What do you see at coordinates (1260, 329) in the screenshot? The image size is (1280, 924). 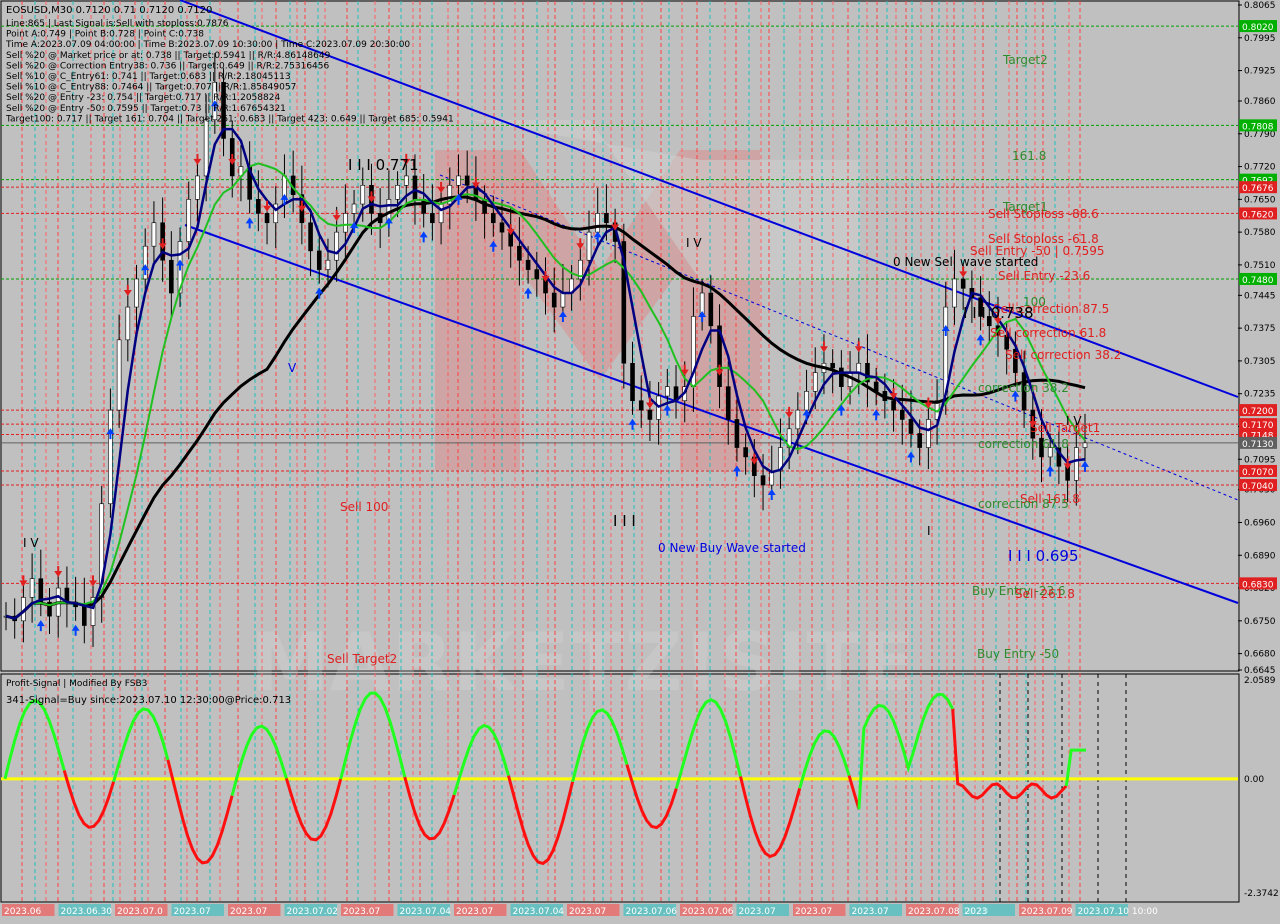 I see `y-tick-label: 0.7375` at bounding box center [1260, 329].